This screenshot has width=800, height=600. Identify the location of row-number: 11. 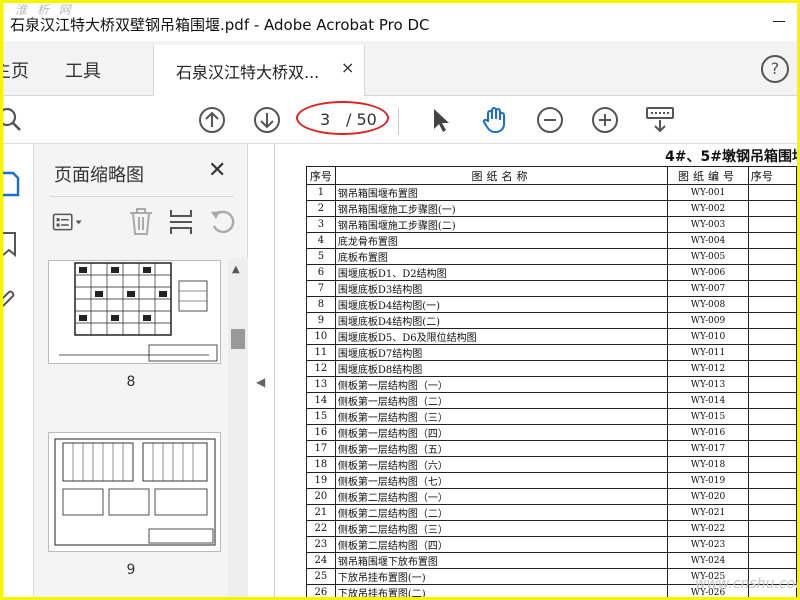
(321, 352).